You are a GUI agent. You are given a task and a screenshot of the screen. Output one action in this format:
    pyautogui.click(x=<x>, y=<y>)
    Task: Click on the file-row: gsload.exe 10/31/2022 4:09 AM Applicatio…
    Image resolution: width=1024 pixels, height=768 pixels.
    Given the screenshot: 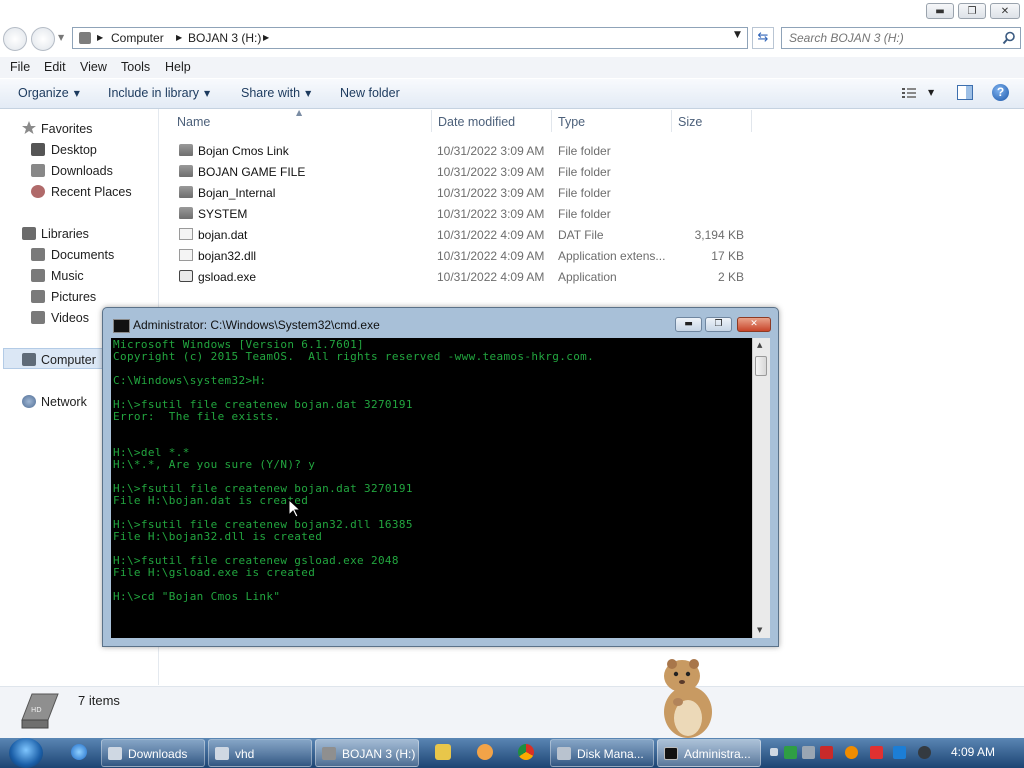 What is the action you would take?
    pyautogui.click(x=465, y=276)
    